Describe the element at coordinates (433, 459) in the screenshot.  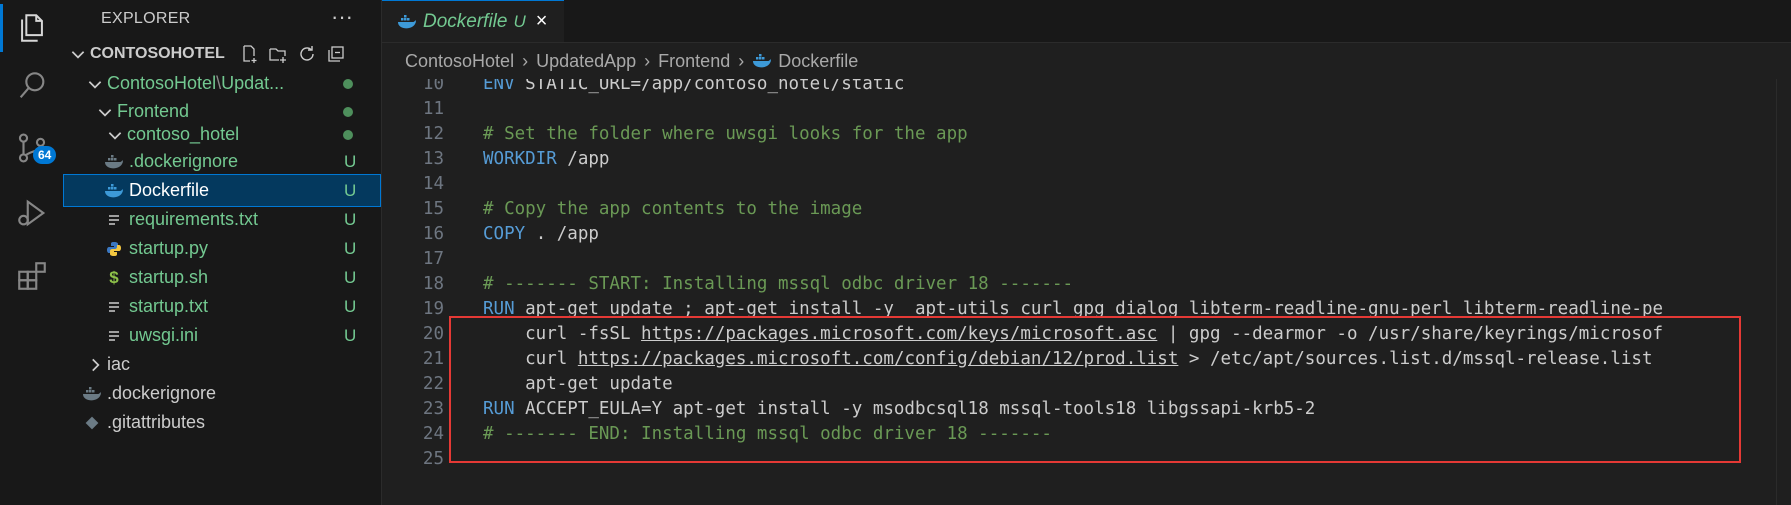
I see `line-number: 25` at that location.